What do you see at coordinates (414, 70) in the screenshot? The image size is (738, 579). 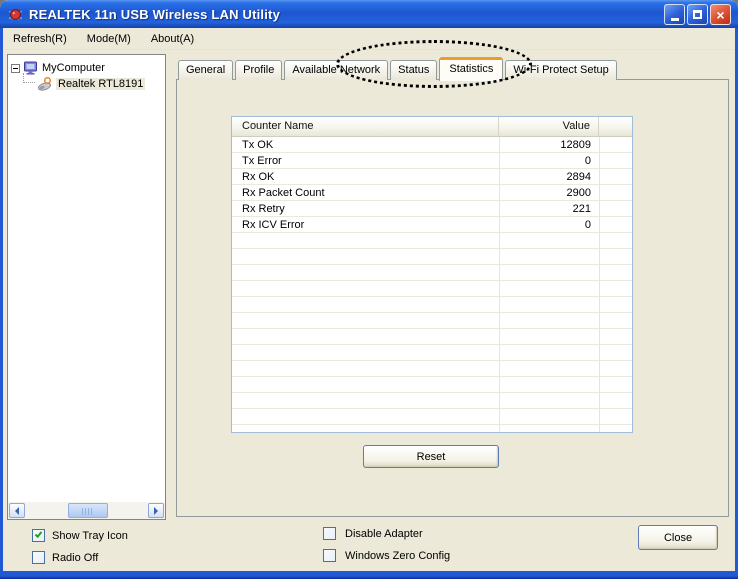 I see `tab-status: Status` at bounding box center [414, 70].